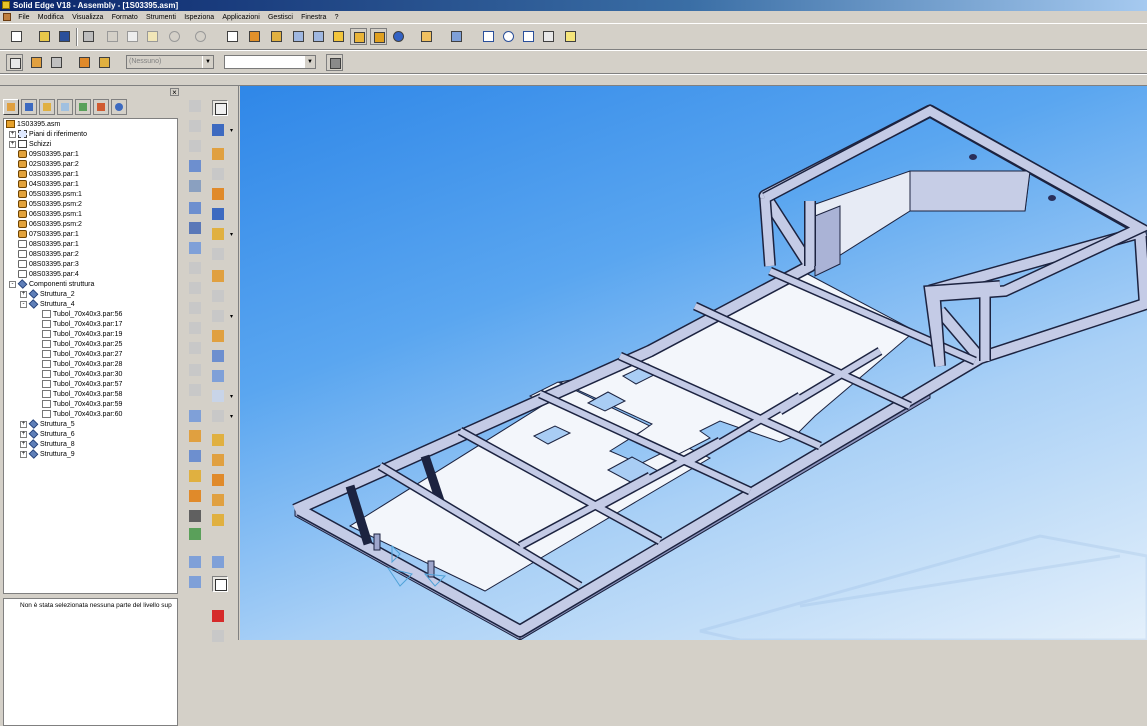  What do you see at coordinates (33, 125) in the screenshot?
I see `tree-node-root: 1S03395.asm` at bounding box center [33, 125].